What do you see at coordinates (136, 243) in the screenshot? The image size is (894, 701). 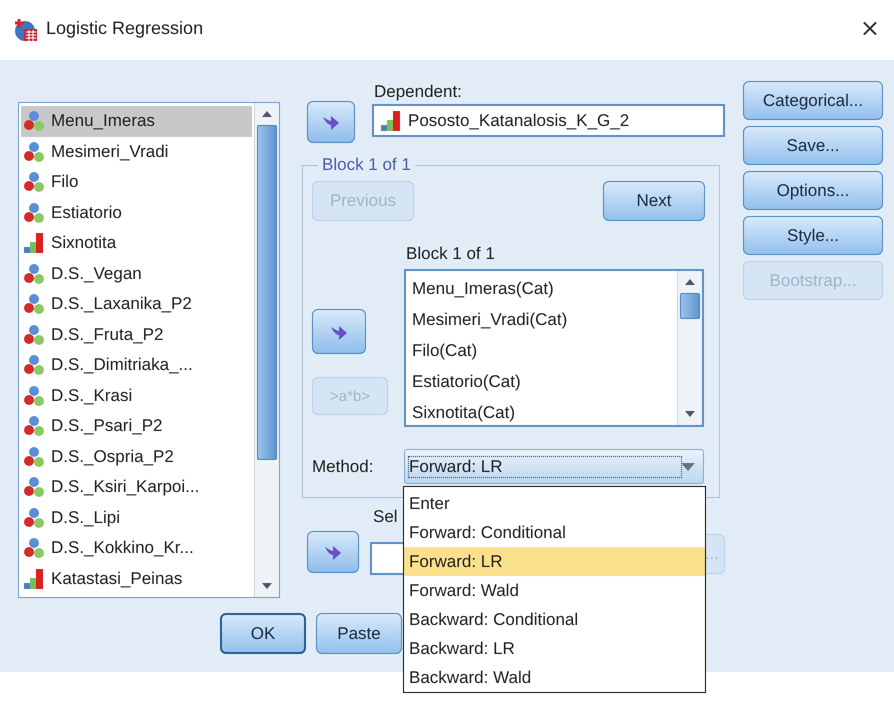 I see `variable-item: Sixnotita` at bounding box center [136, 243].